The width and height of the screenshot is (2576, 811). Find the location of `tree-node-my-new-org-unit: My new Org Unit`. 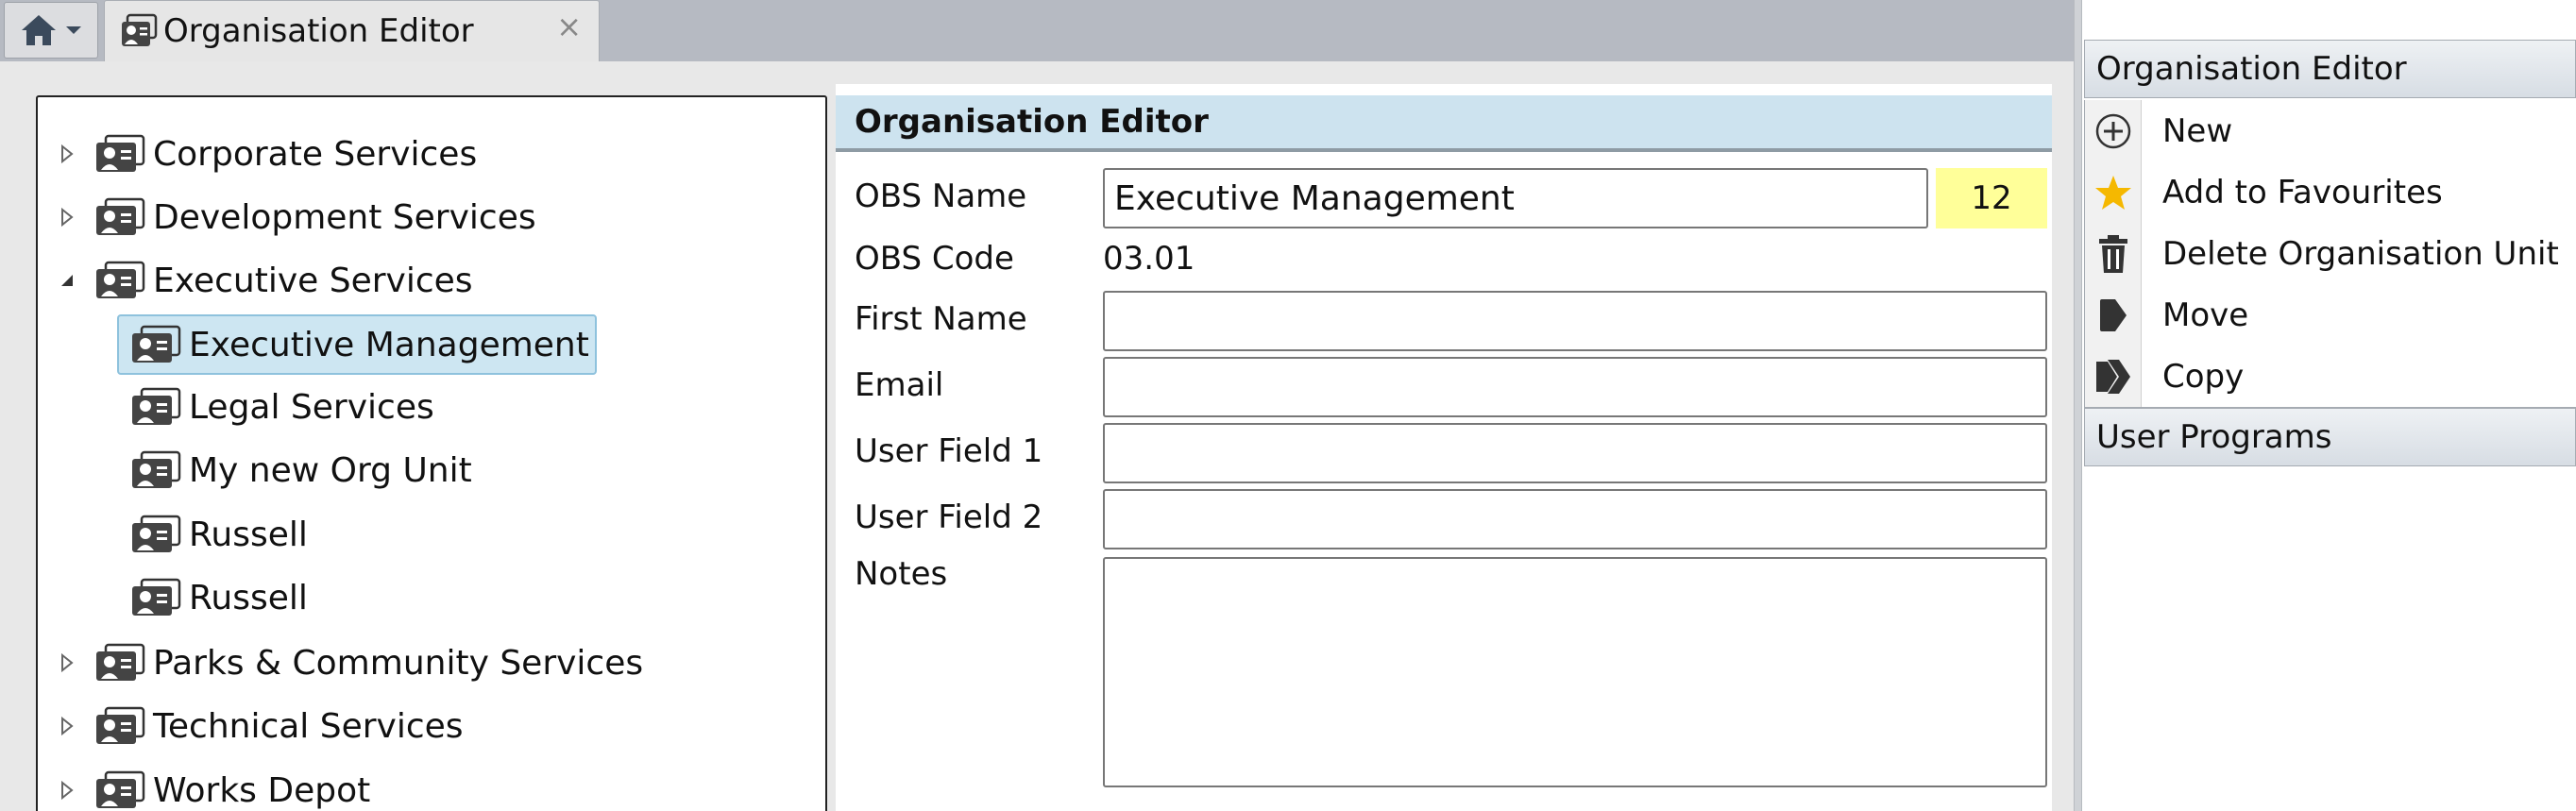

tree-node-my-new-org-unit: My new Org Unit is located at coordinates (301, 470).